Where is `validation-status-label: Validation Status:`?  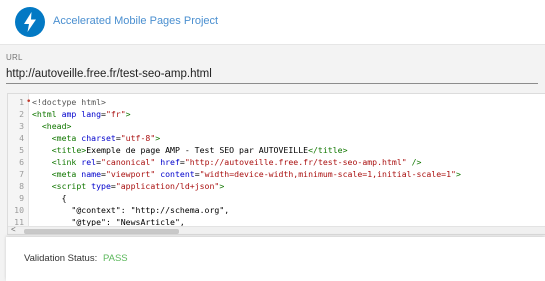 validation-status-label: Validation Status: is located at coordinates (61, 258).